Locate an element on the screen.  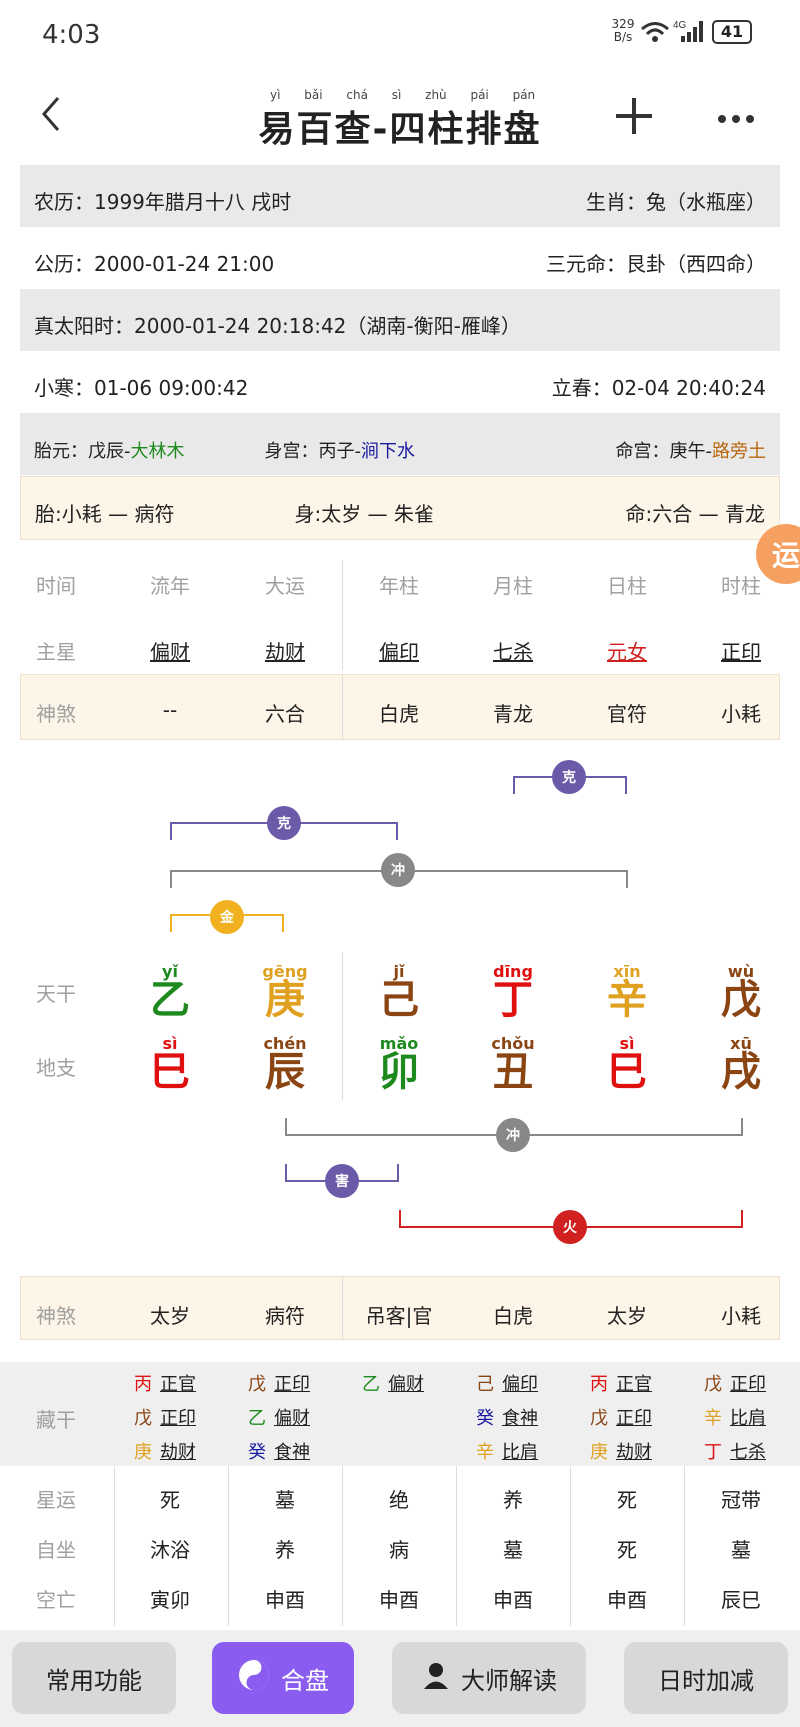
zhuxing-value: 偏财 is located at coordinates (170, 650).